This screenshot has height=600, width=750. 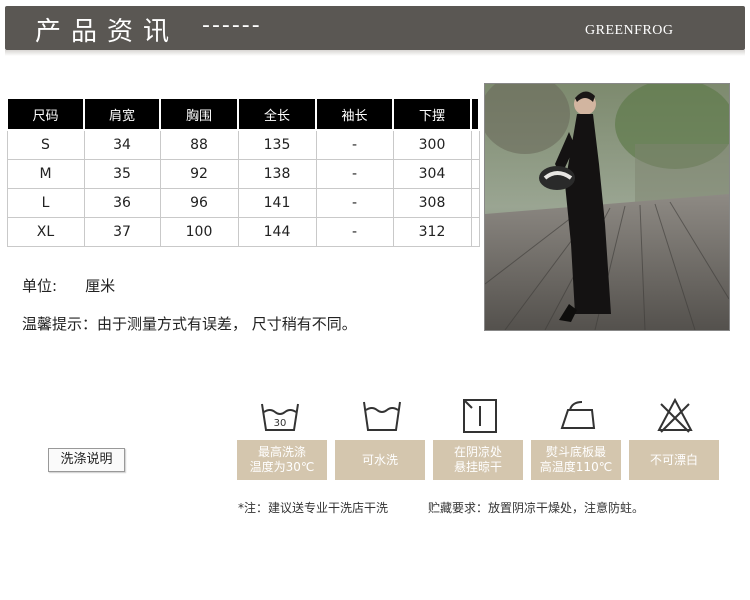 What do you see at coordinates (40, 286) in the screenshot?
I see `unit-label: 单位:` at bounding box center [40, 286].